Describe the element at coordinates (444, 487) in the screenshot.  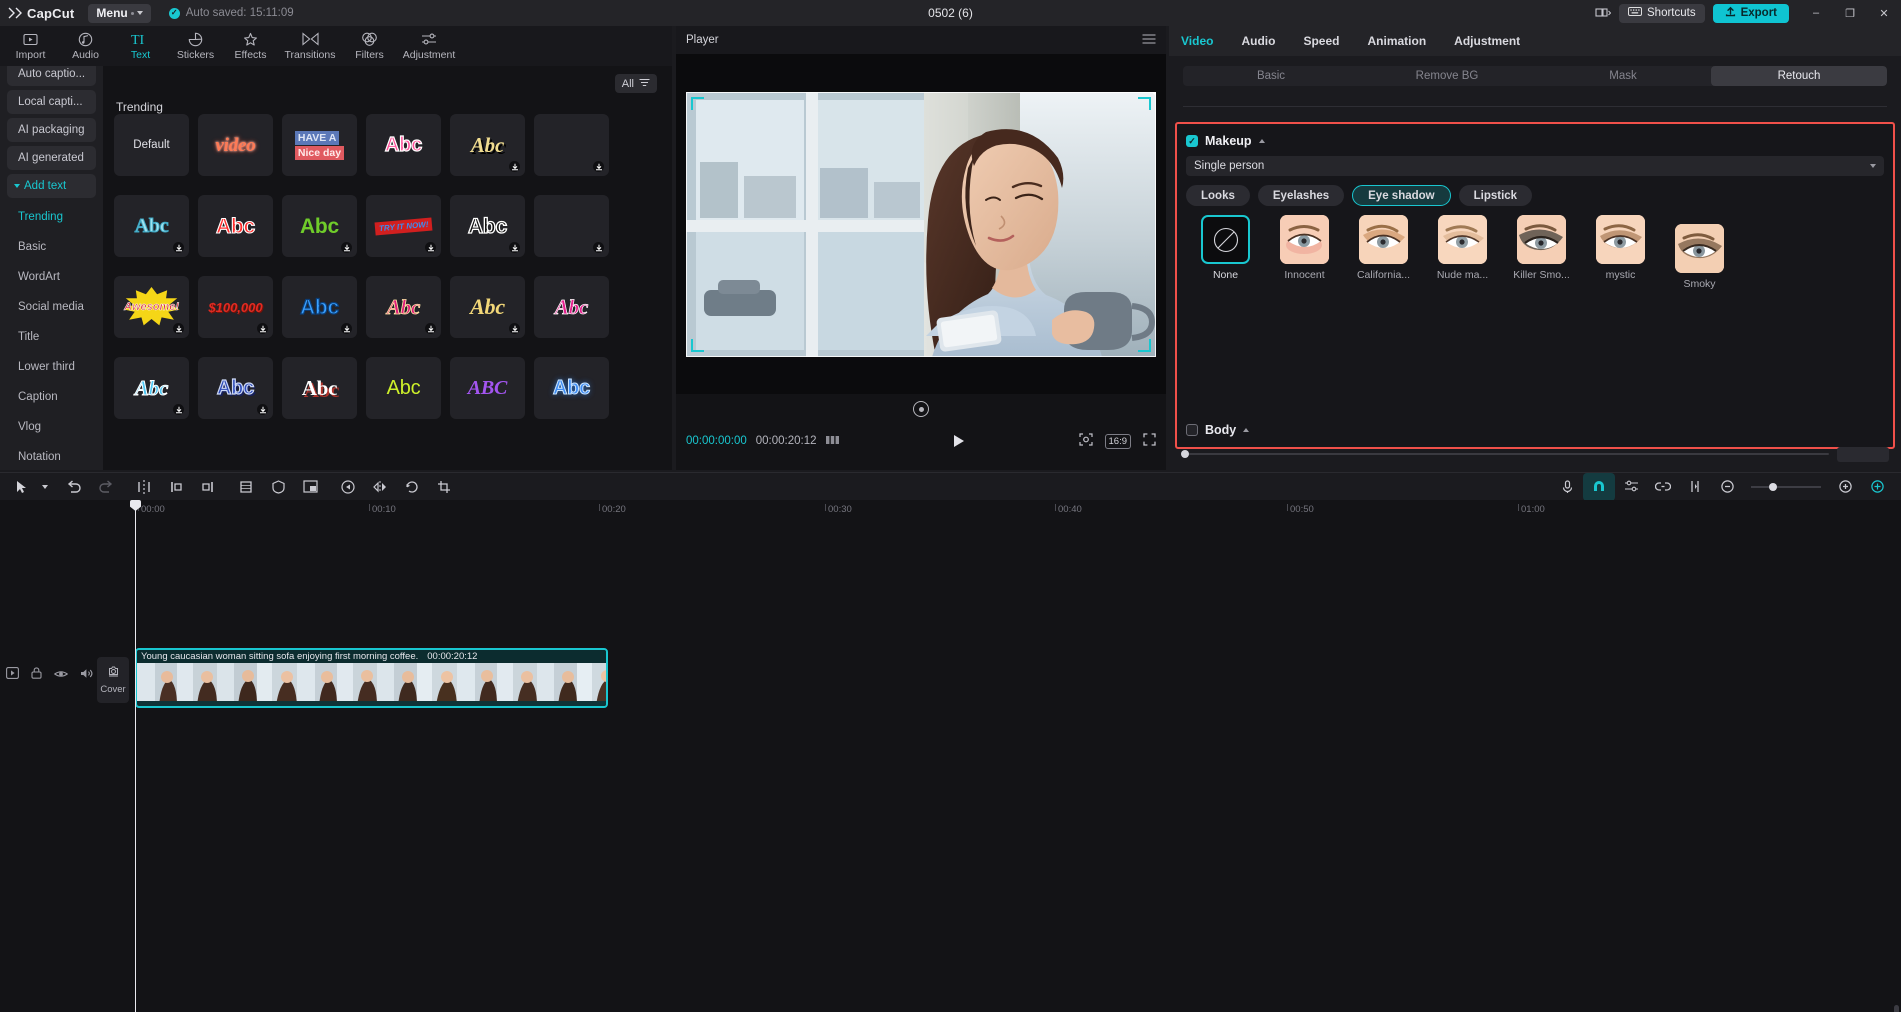
I see `crop-frame-button` at that location.